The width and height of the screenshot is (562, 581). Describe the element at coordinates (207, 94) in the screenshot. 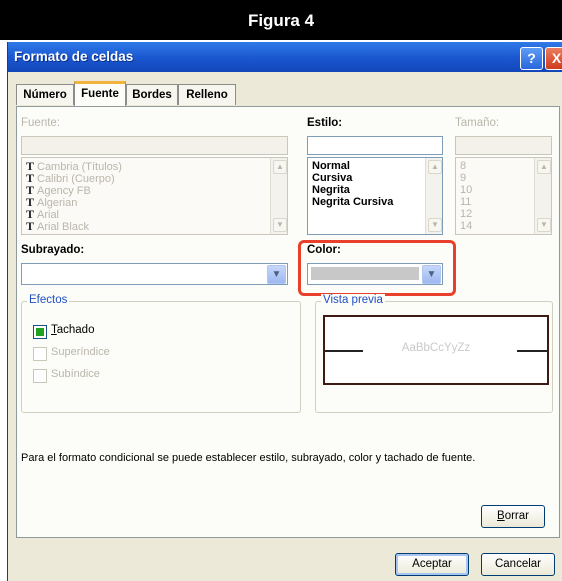

I see `tab-relleno: Relleno` at that location.